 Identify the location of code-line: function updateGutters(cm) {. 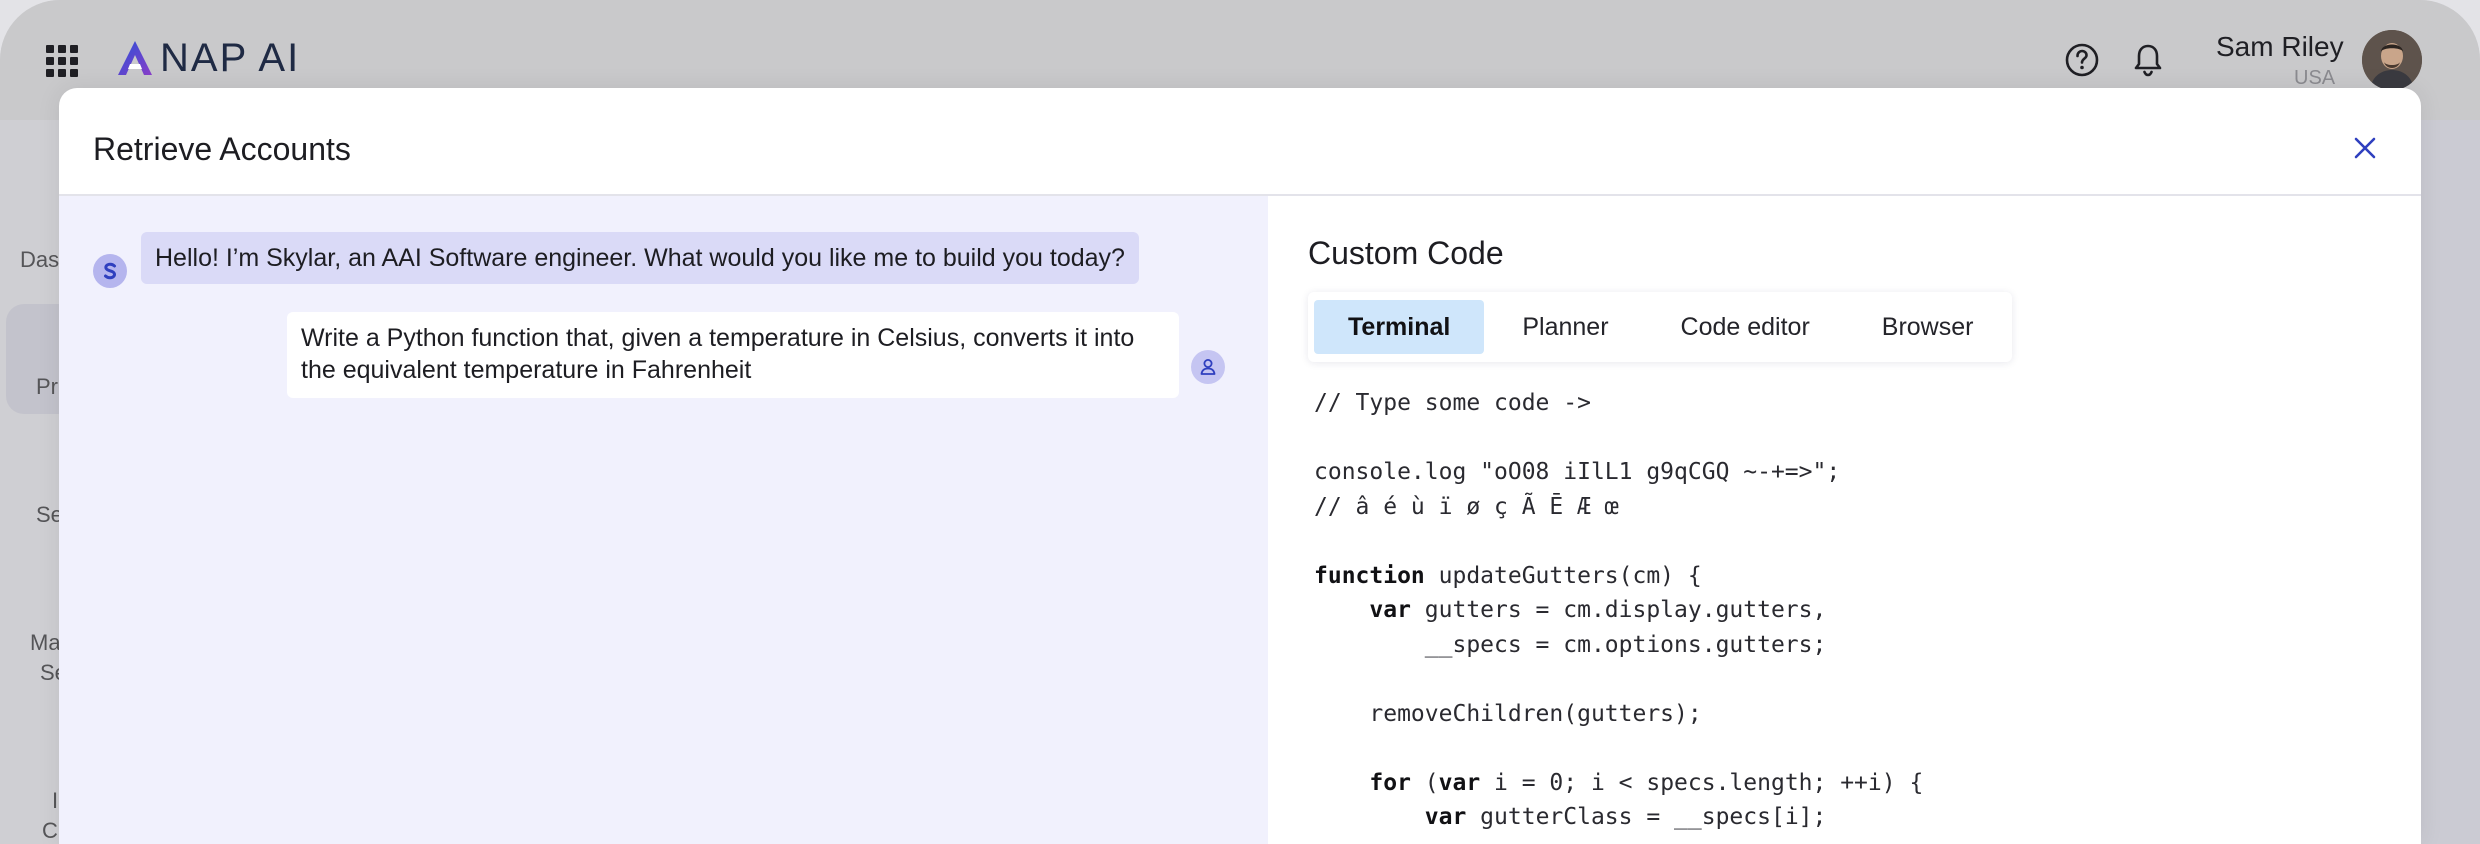
(1854, 576).